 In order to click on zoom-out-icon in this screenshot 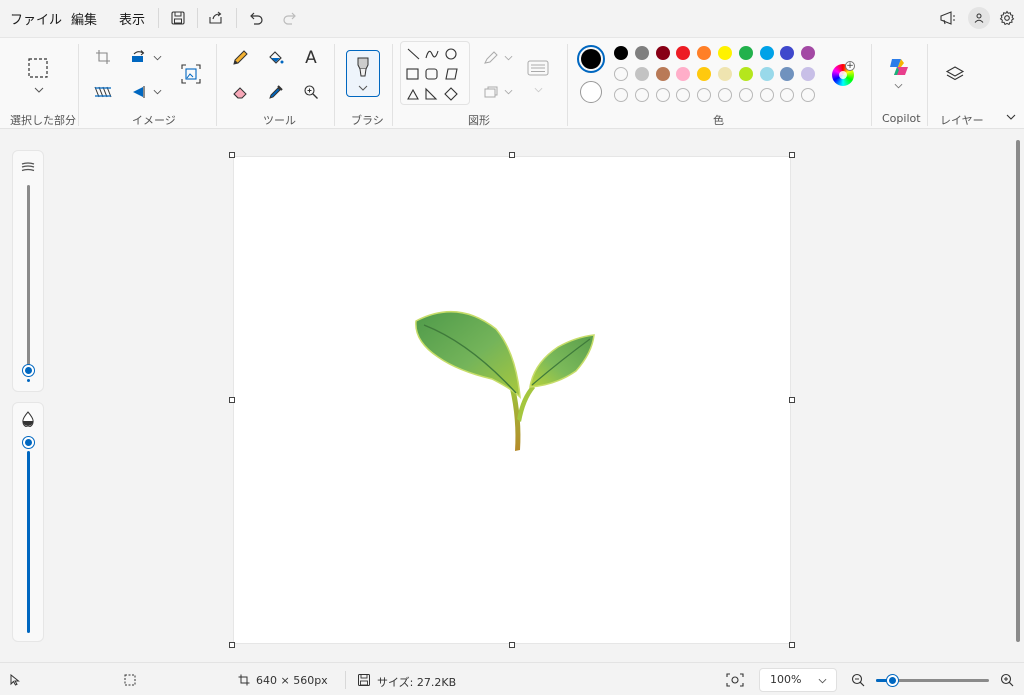, I will do `click(858, 680)`.